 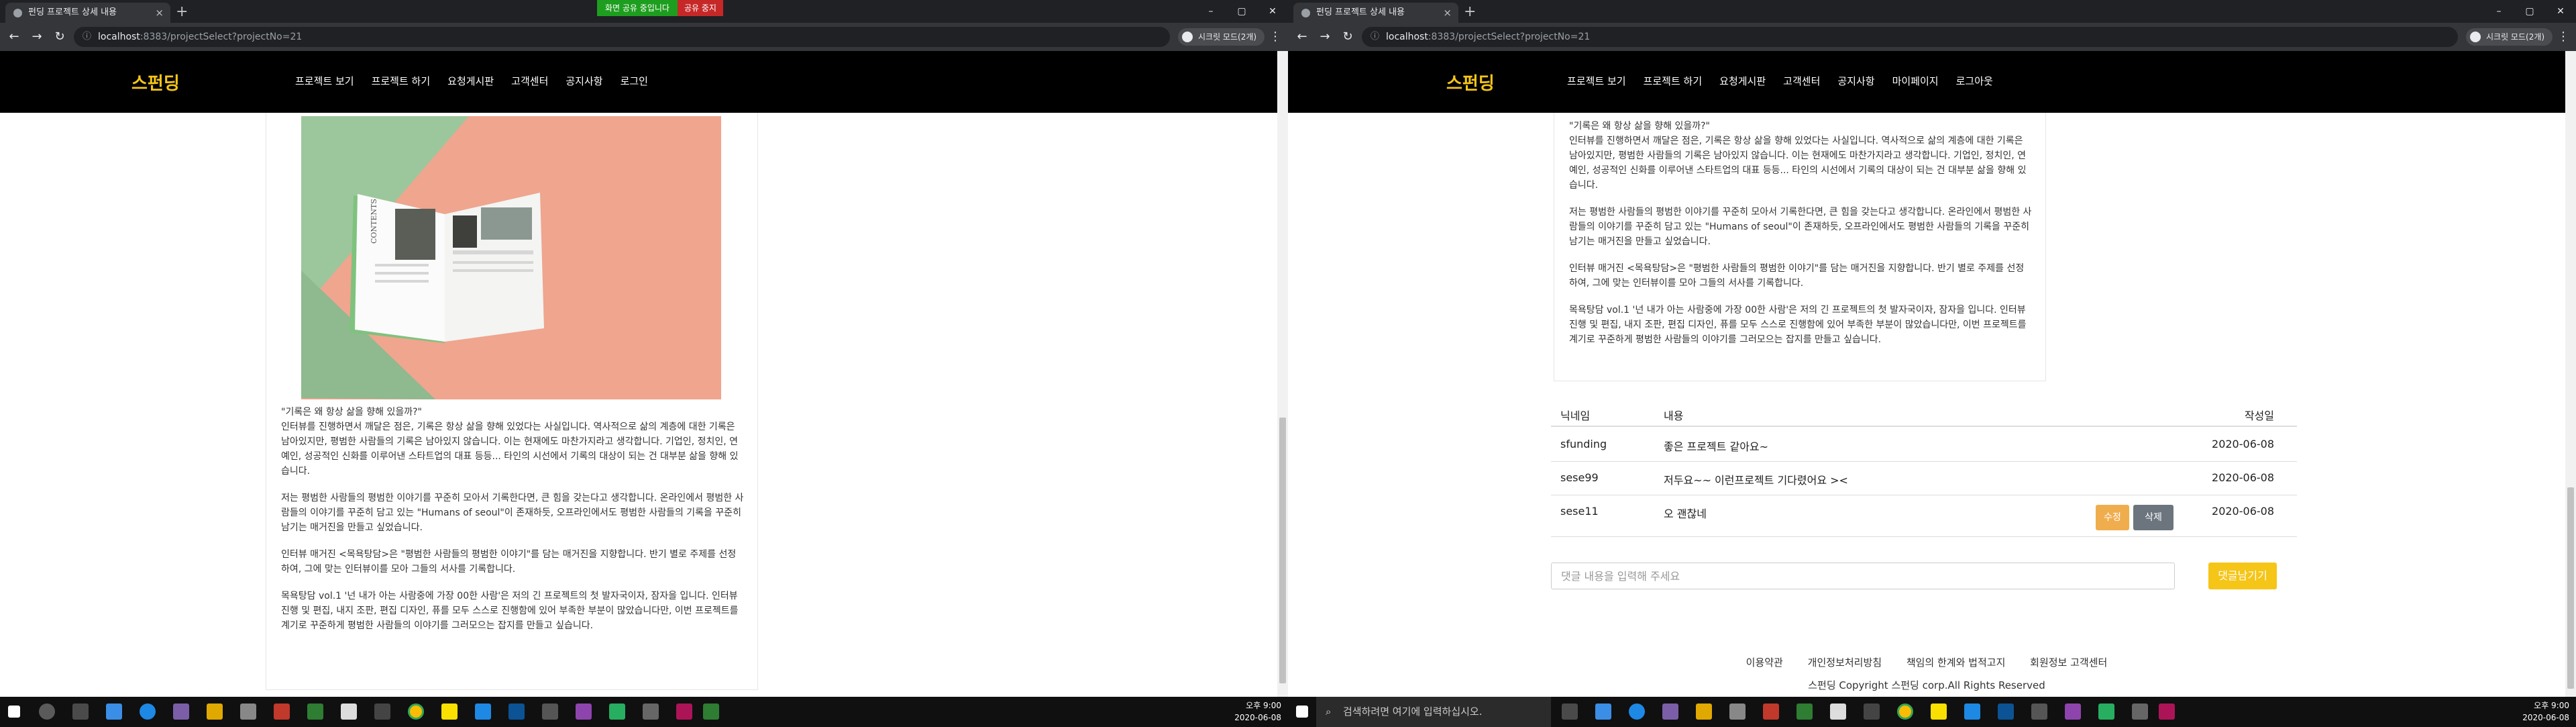 I want to click on footer-link: 개인정보처리방침, so click(x=1845, y=663).